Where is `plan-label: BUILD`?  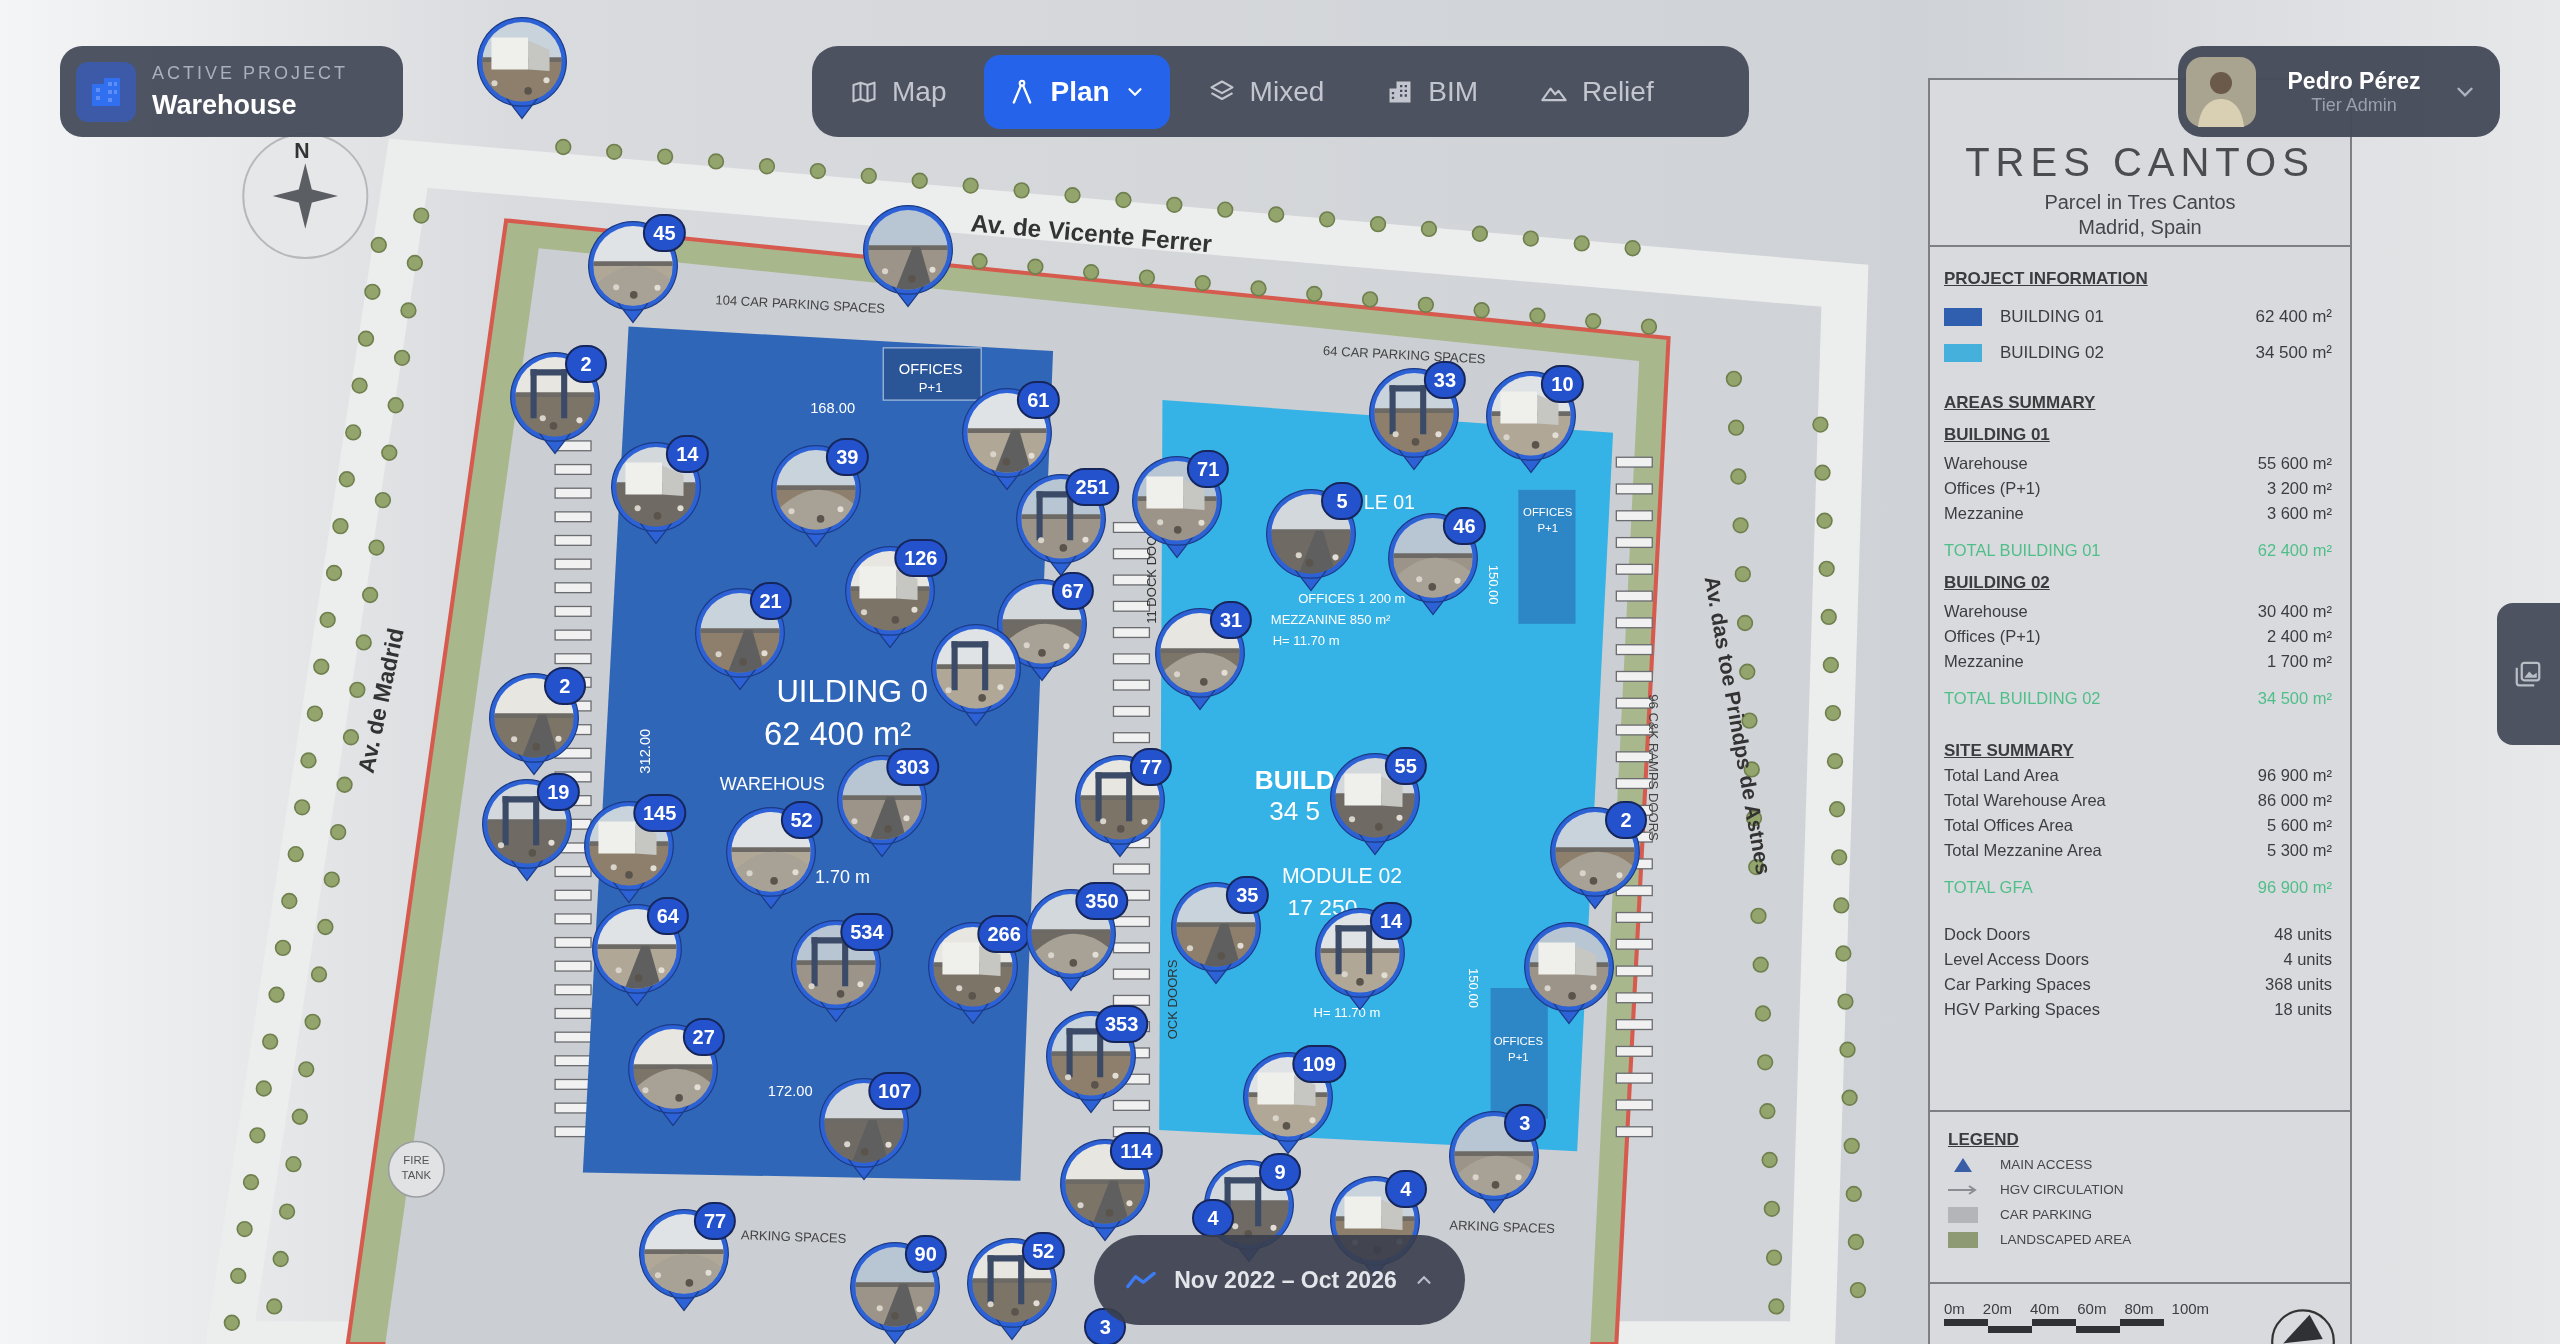
plan-label: BUILD is located at coordinates (1294, 779).